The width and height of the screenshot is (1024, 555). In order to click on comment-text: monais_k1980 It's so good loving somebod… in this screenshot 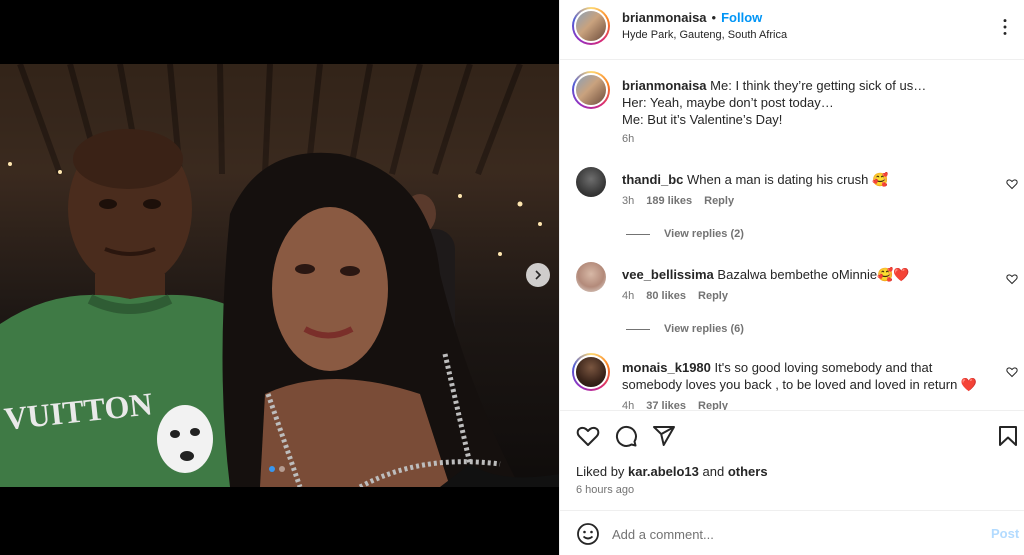, I will do `click(807, 376)`.